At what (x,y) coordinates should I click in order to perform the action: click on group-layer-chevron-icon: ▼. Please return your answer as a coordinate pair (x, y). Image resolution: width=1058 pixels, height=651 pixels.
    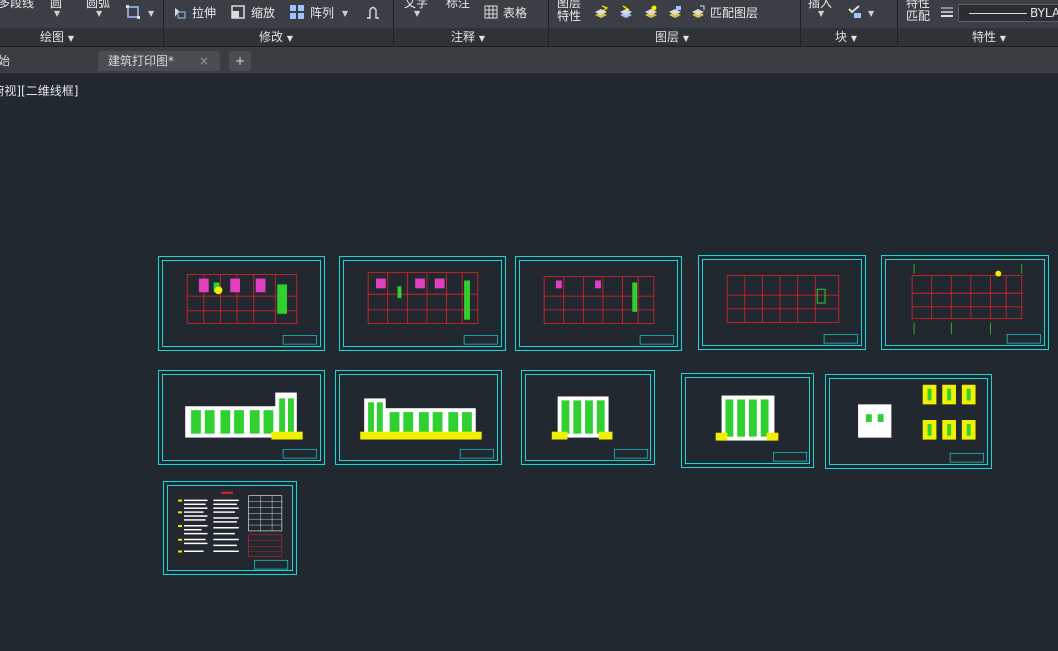
    Looking at the image, I should click on (685, 38).